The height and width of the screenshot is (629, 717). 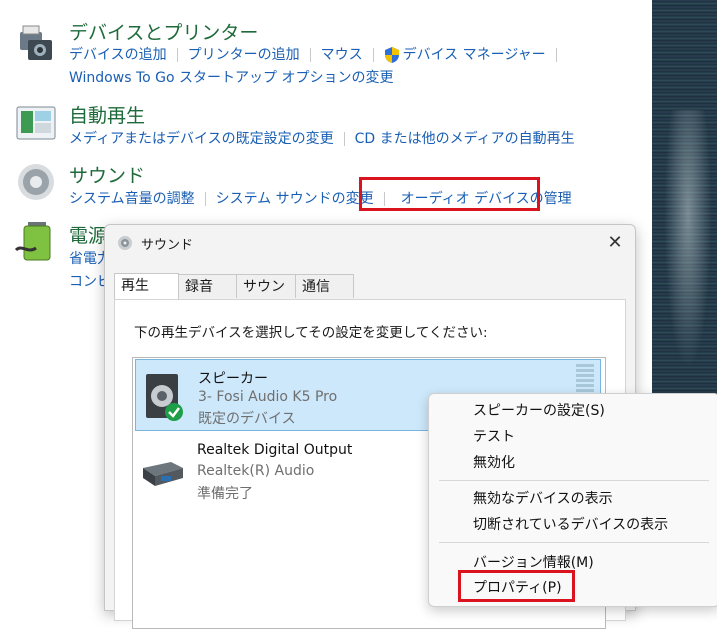 What do you see at coordinates (36, 123) in the screenshot?
I see `autoplay-icon` at bounding box center [36, 123].